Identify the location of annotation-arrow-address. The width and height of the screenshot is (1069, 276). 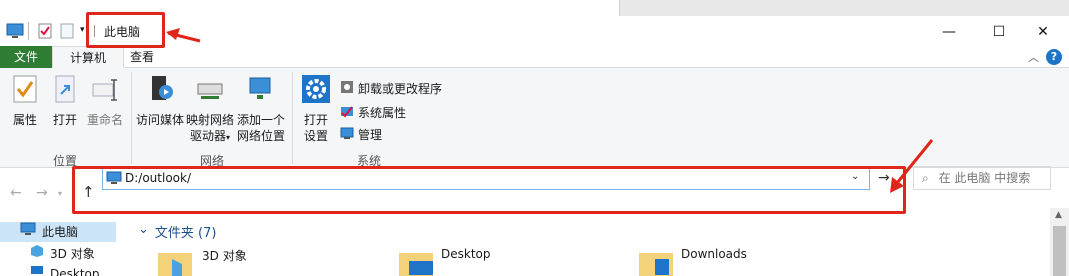
(912, 166).